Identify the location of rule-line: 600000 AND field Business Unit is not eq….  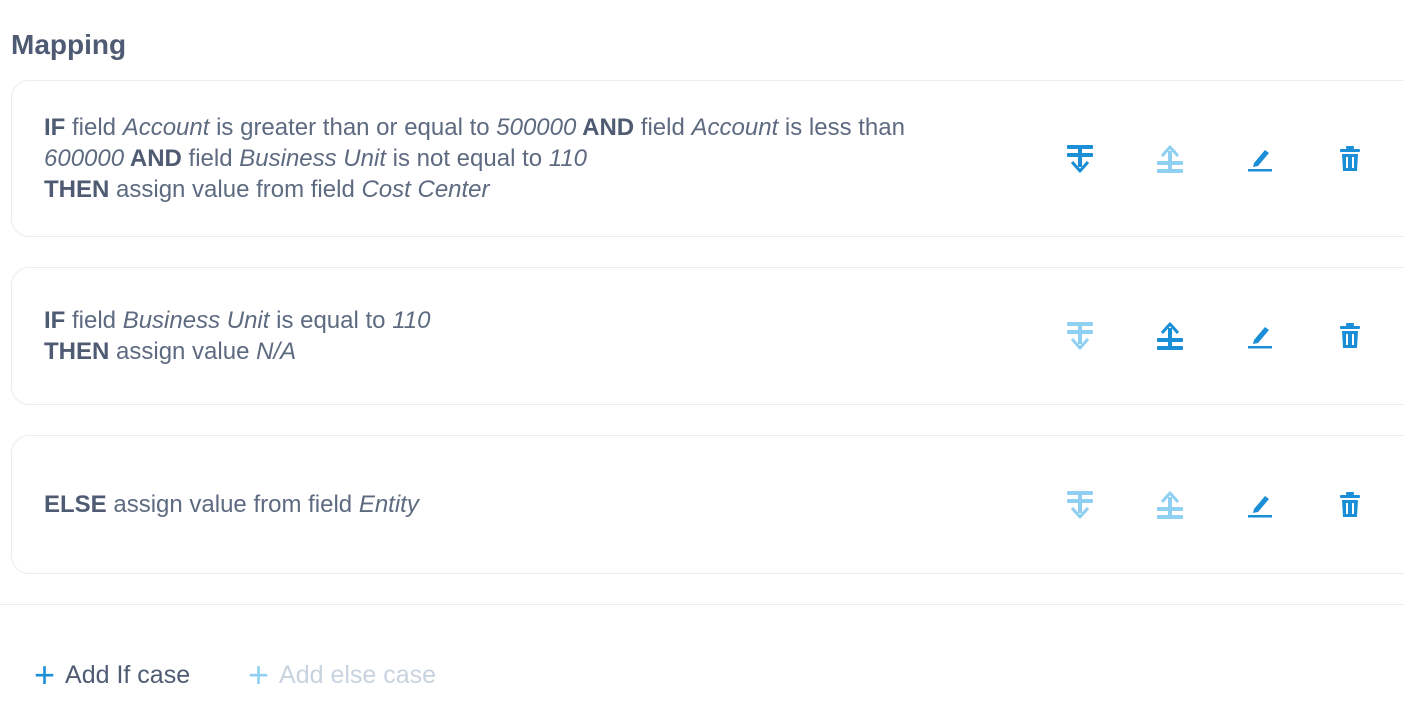
(534, 158).